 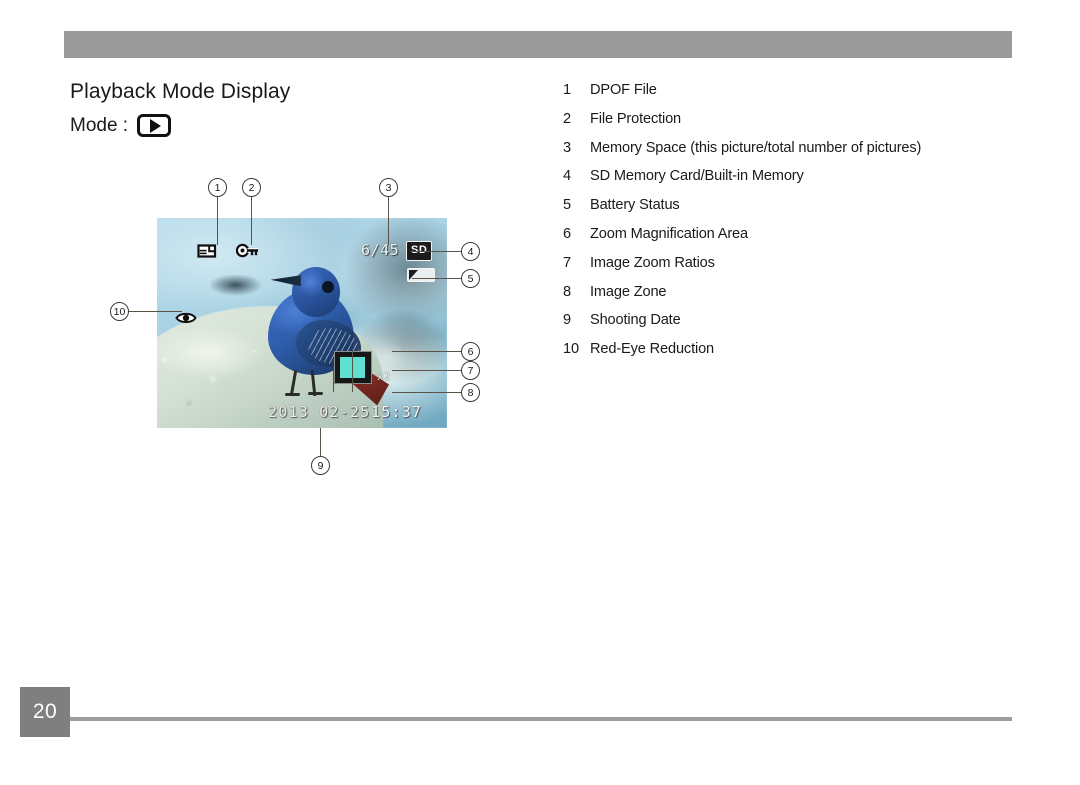 I want to click on callout-label: 3, so click(x=388, y=187).